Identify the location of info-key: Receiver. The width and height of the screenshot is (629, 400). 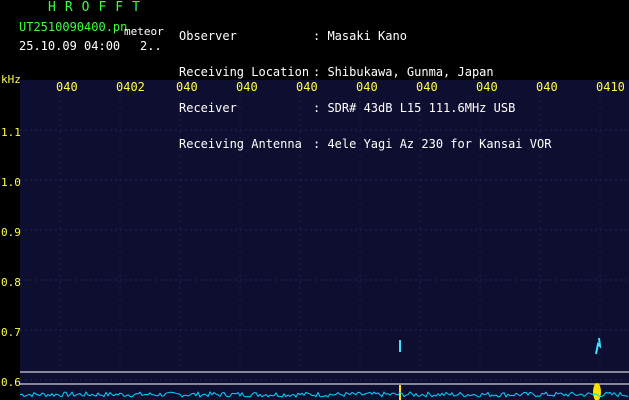
(208, 108).